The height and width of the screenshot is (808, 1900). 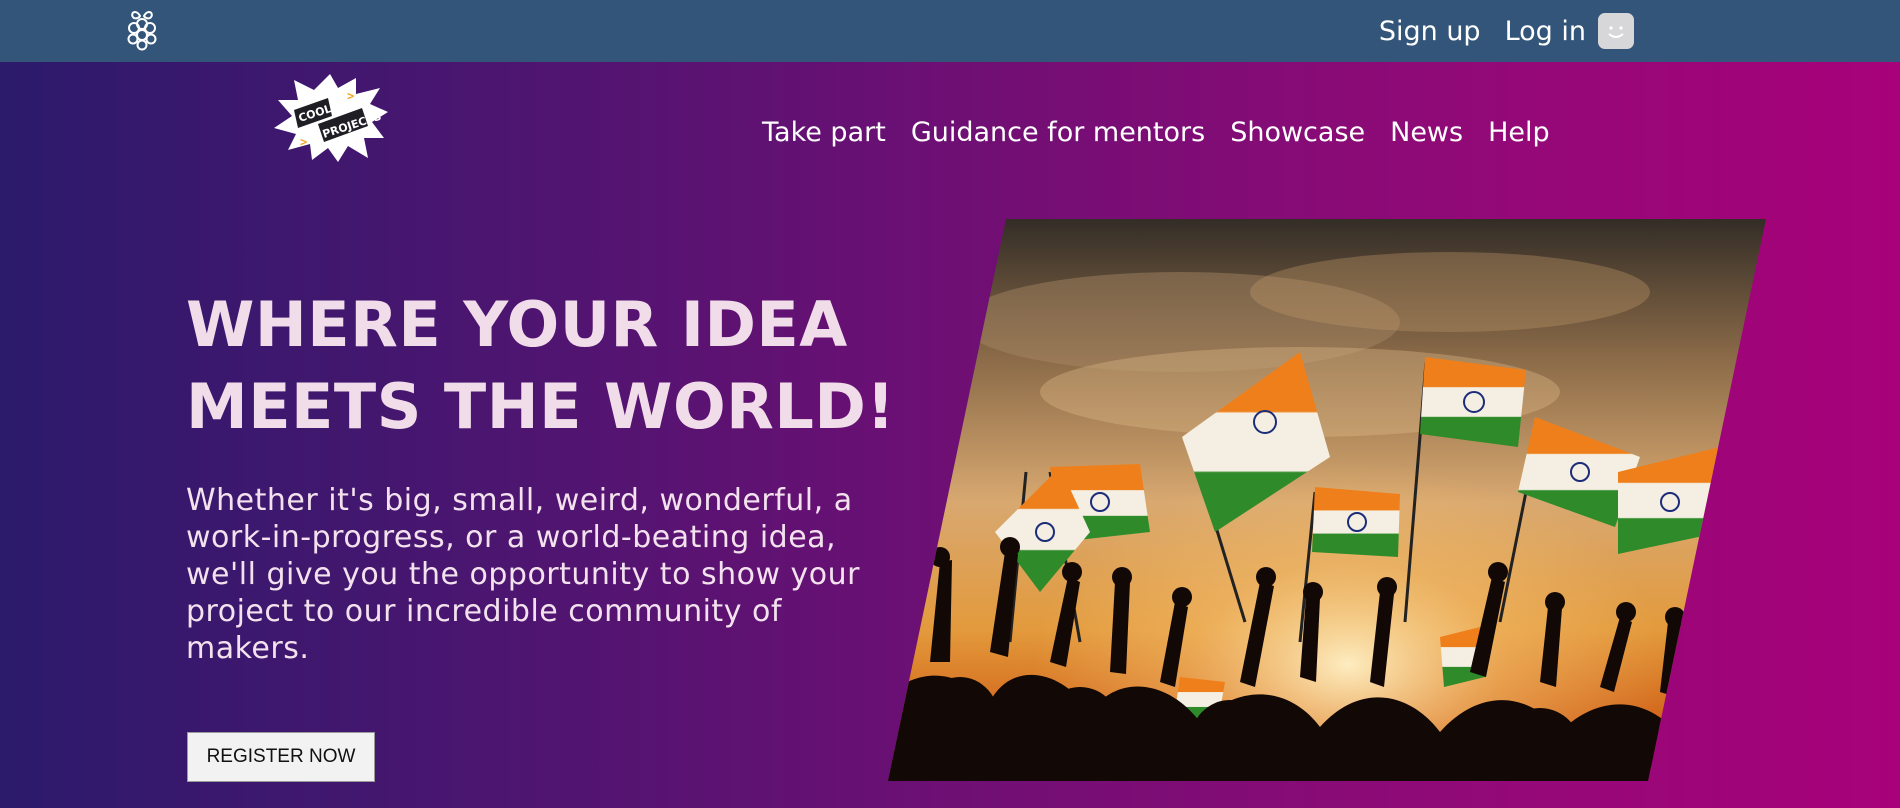 I want to click on headline-line2: MEETS THE WORLD!, so click(x=541, y=406).